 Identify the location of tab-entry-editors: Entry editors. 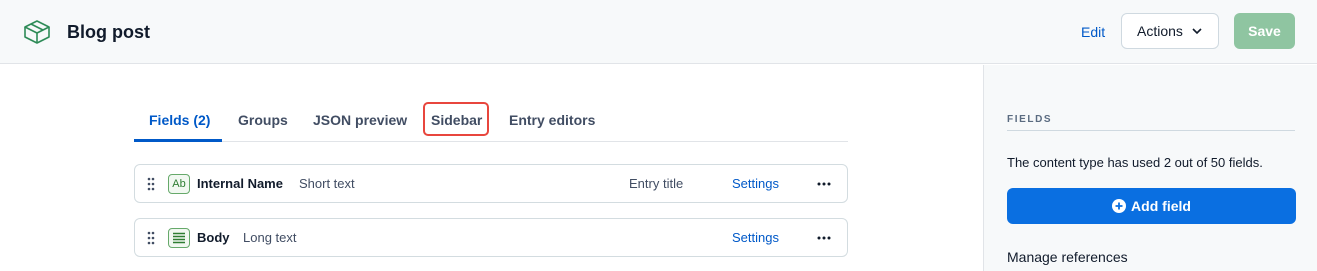
(552, 120).